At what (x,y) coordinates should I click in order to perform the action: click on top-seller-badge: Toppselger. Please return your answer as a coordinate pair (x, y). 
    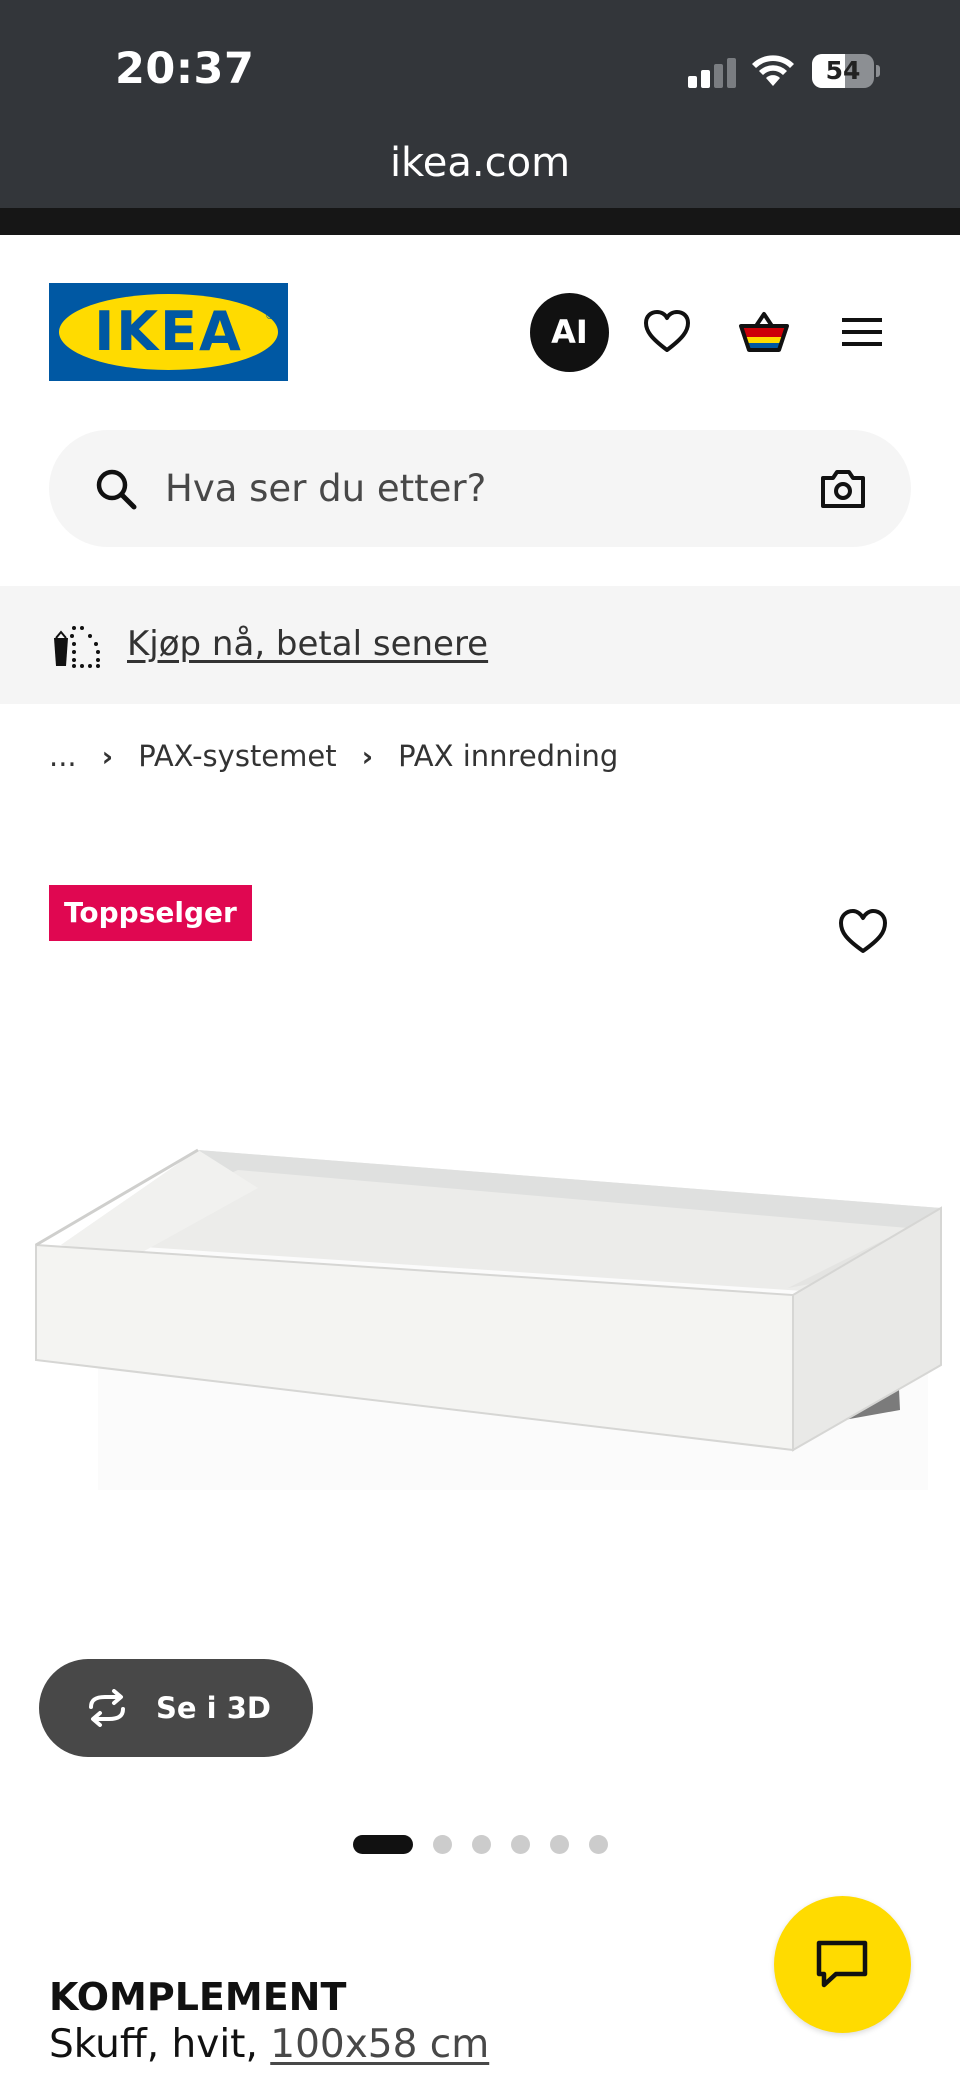
    Looking at the image, I should click on (150, 913).